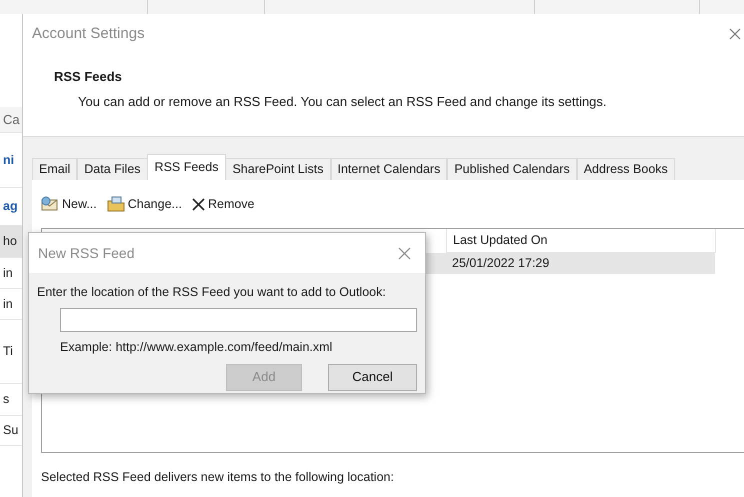  I want to click on sidebar-fragment: ho, so click(10, 241).